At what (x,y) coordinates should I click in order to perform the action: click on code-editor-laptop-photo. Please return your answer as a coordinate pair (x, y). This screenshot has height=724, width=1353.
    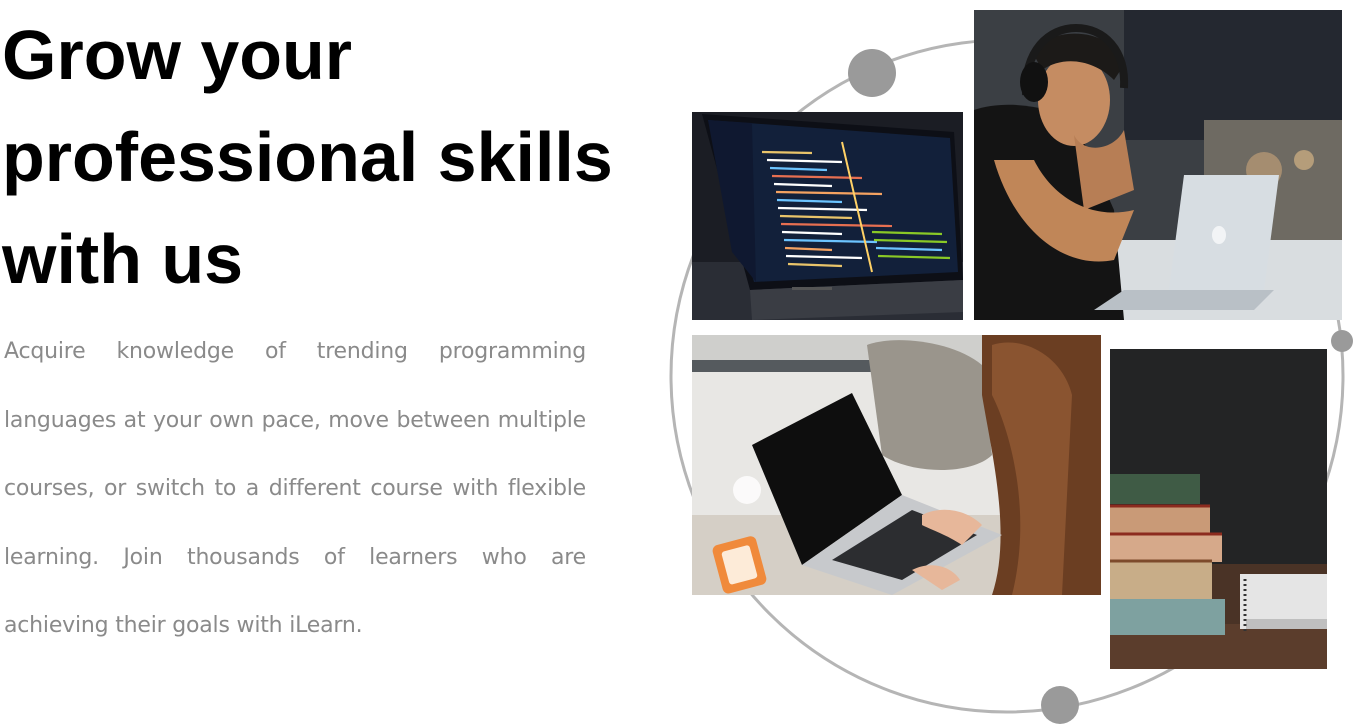
    Looking at the image, I should click on (827, 216).